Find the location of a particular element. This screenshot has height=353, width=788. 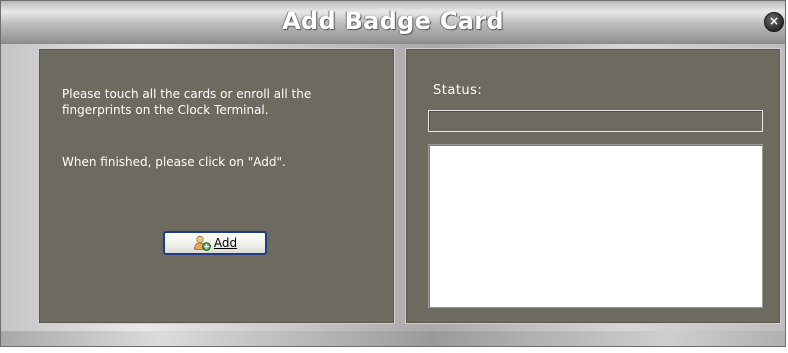

status-progress-bar is located at coordinates (595, 121).